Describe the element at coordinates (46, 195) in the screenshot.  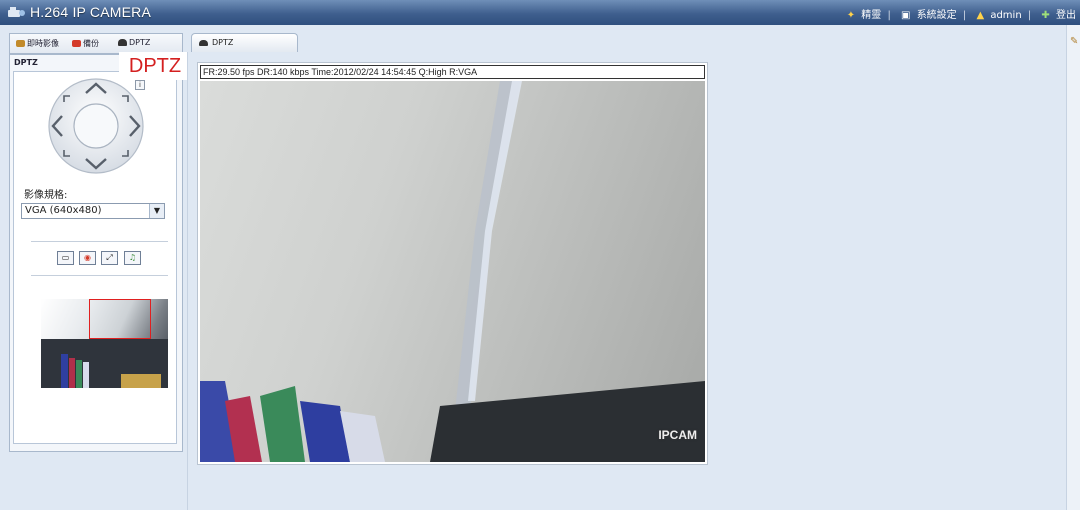
I see `resolution-label: 影像規格:` at that location.